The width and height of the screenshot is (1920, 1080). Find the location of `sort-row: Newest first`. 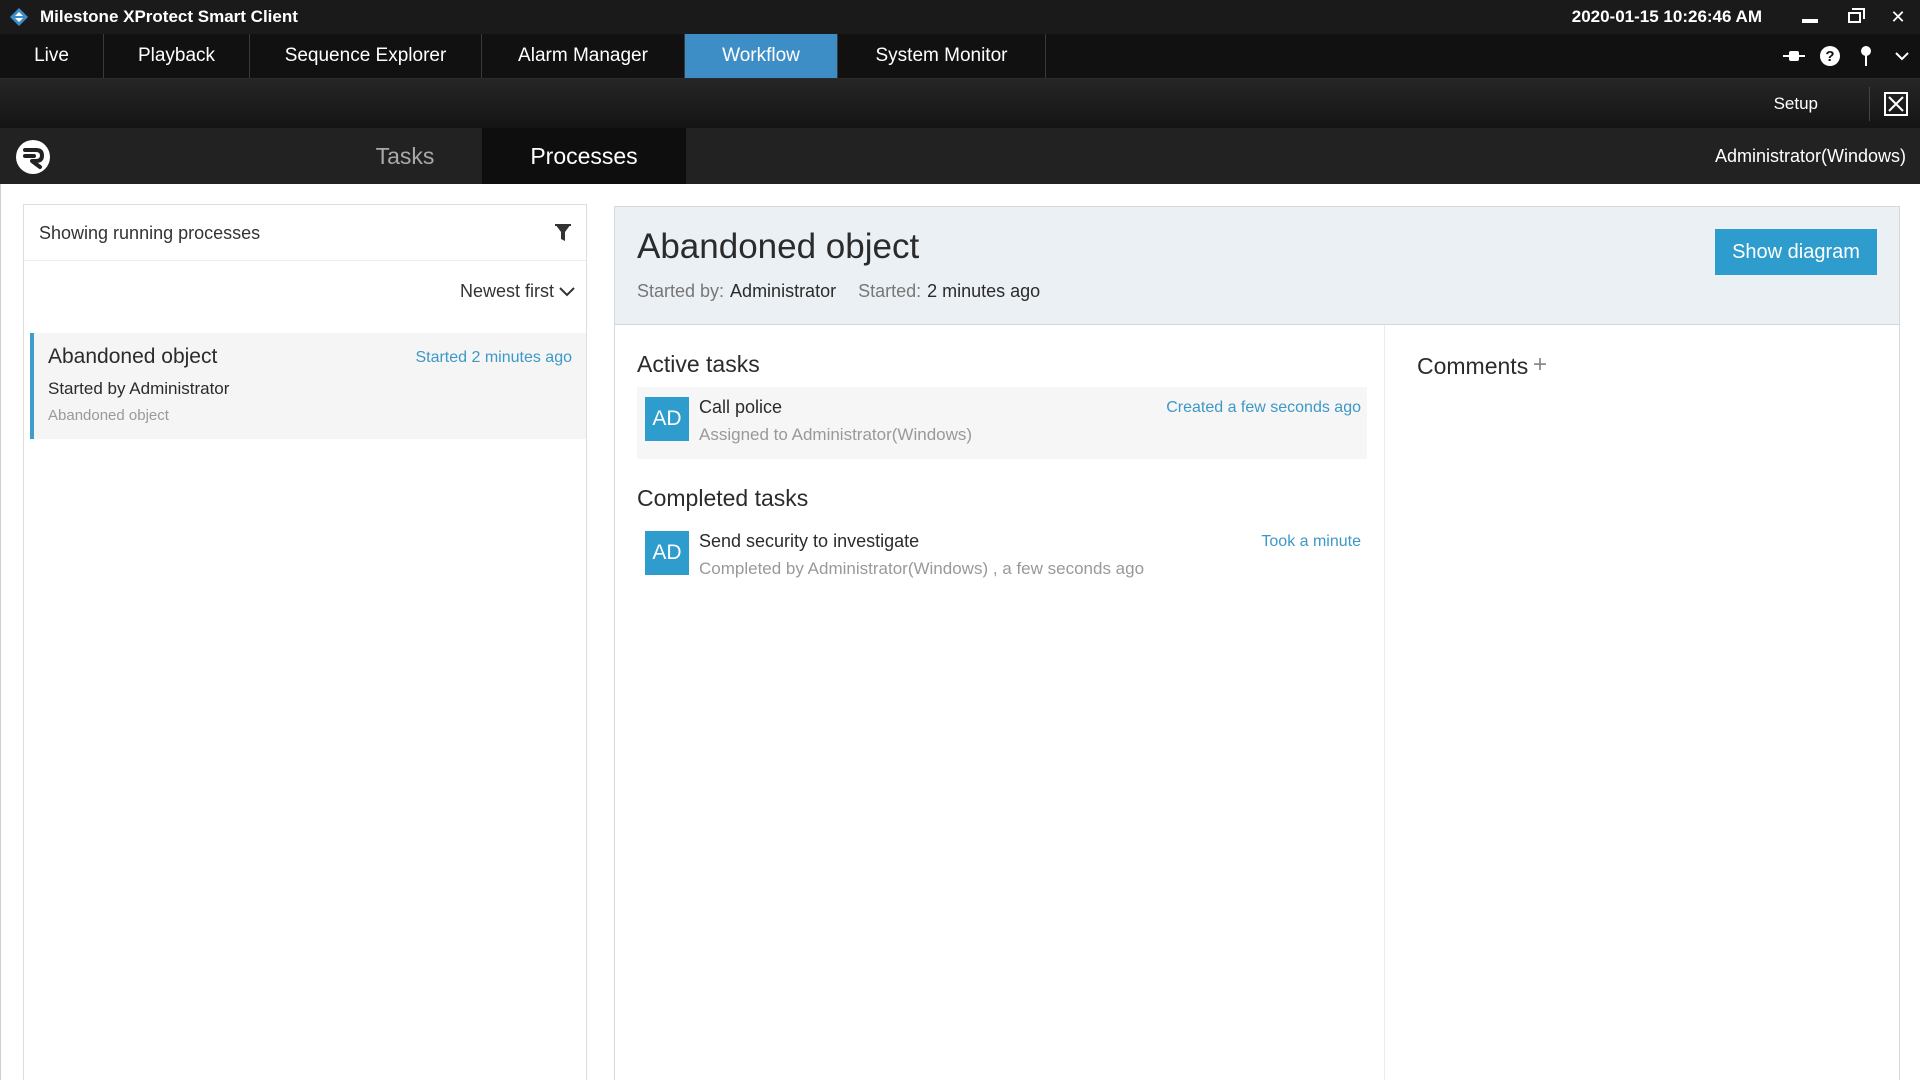

sort-row: Newest first is located at coordinates (305, 294).